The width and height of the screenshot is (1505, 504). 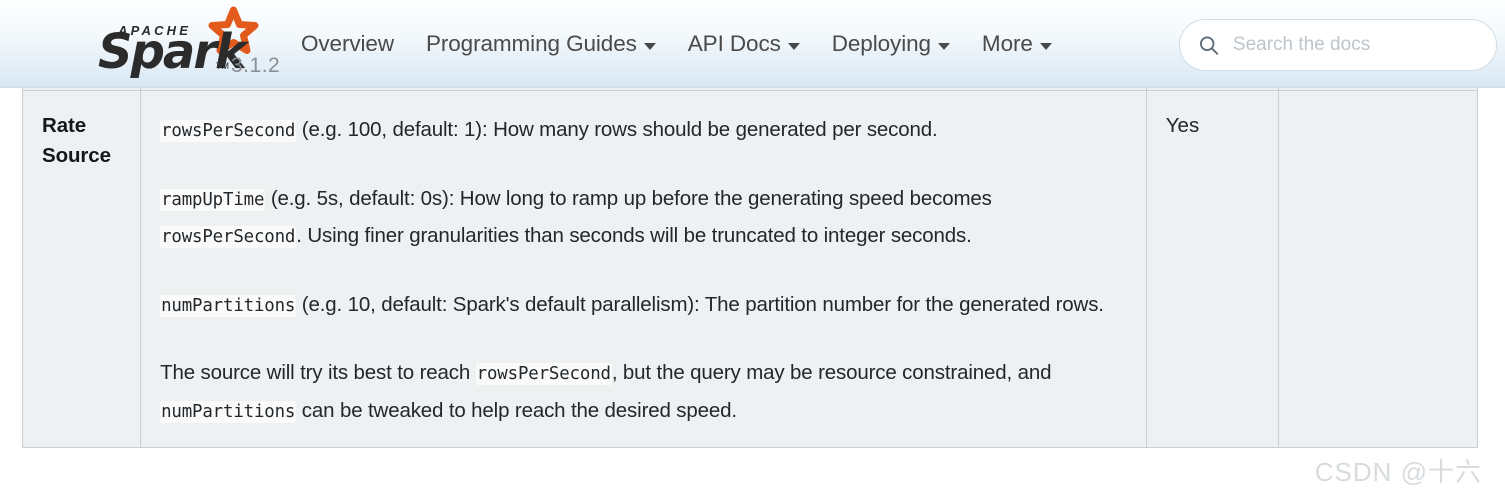 I want to click on spark-logo-link: APACHE Spark TM 3.1.2, so click(x=188, y=43).